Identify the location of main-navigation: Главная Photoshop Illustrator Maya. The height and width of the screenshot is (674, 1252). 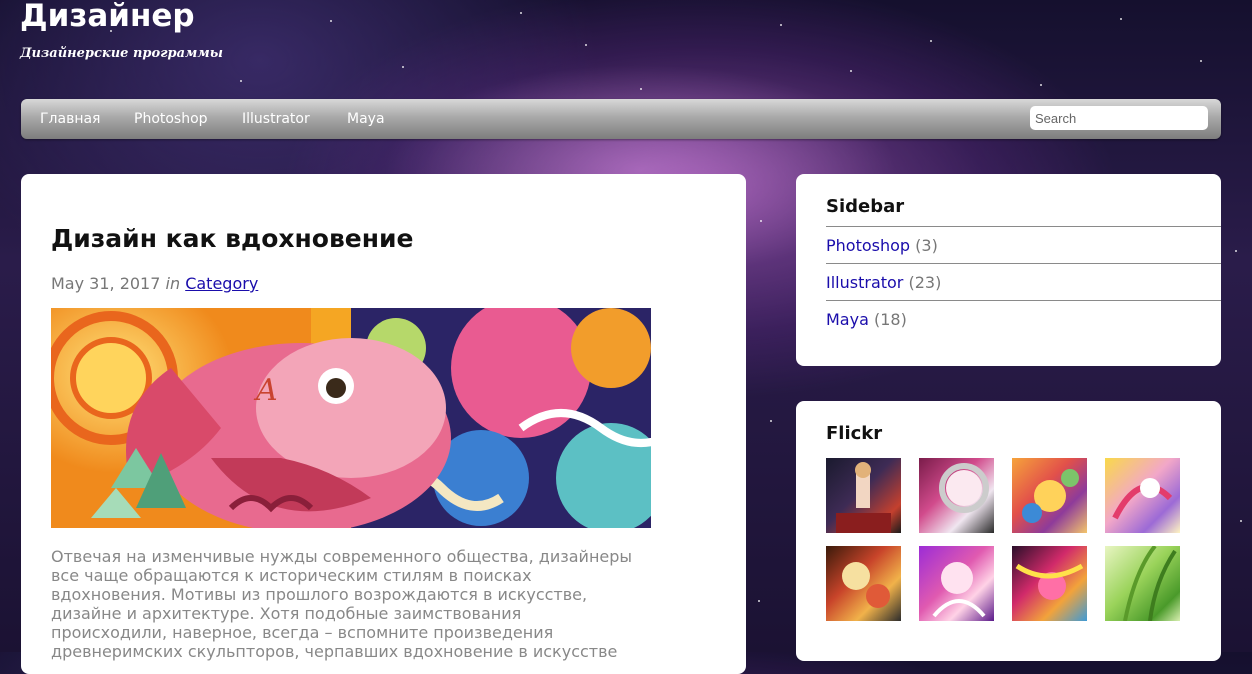
(621, 119).